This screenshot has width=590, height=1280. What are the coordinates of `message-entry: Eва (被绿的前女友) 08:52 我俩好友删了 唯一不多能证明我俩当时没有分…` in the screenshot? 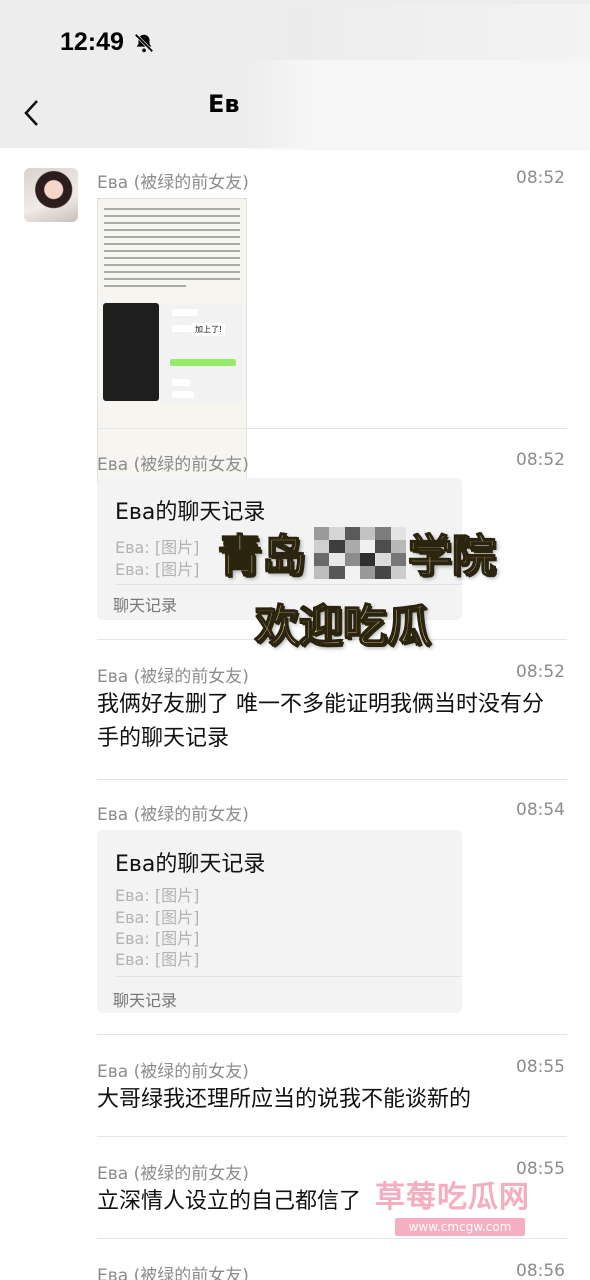 It's located at (295, 710).